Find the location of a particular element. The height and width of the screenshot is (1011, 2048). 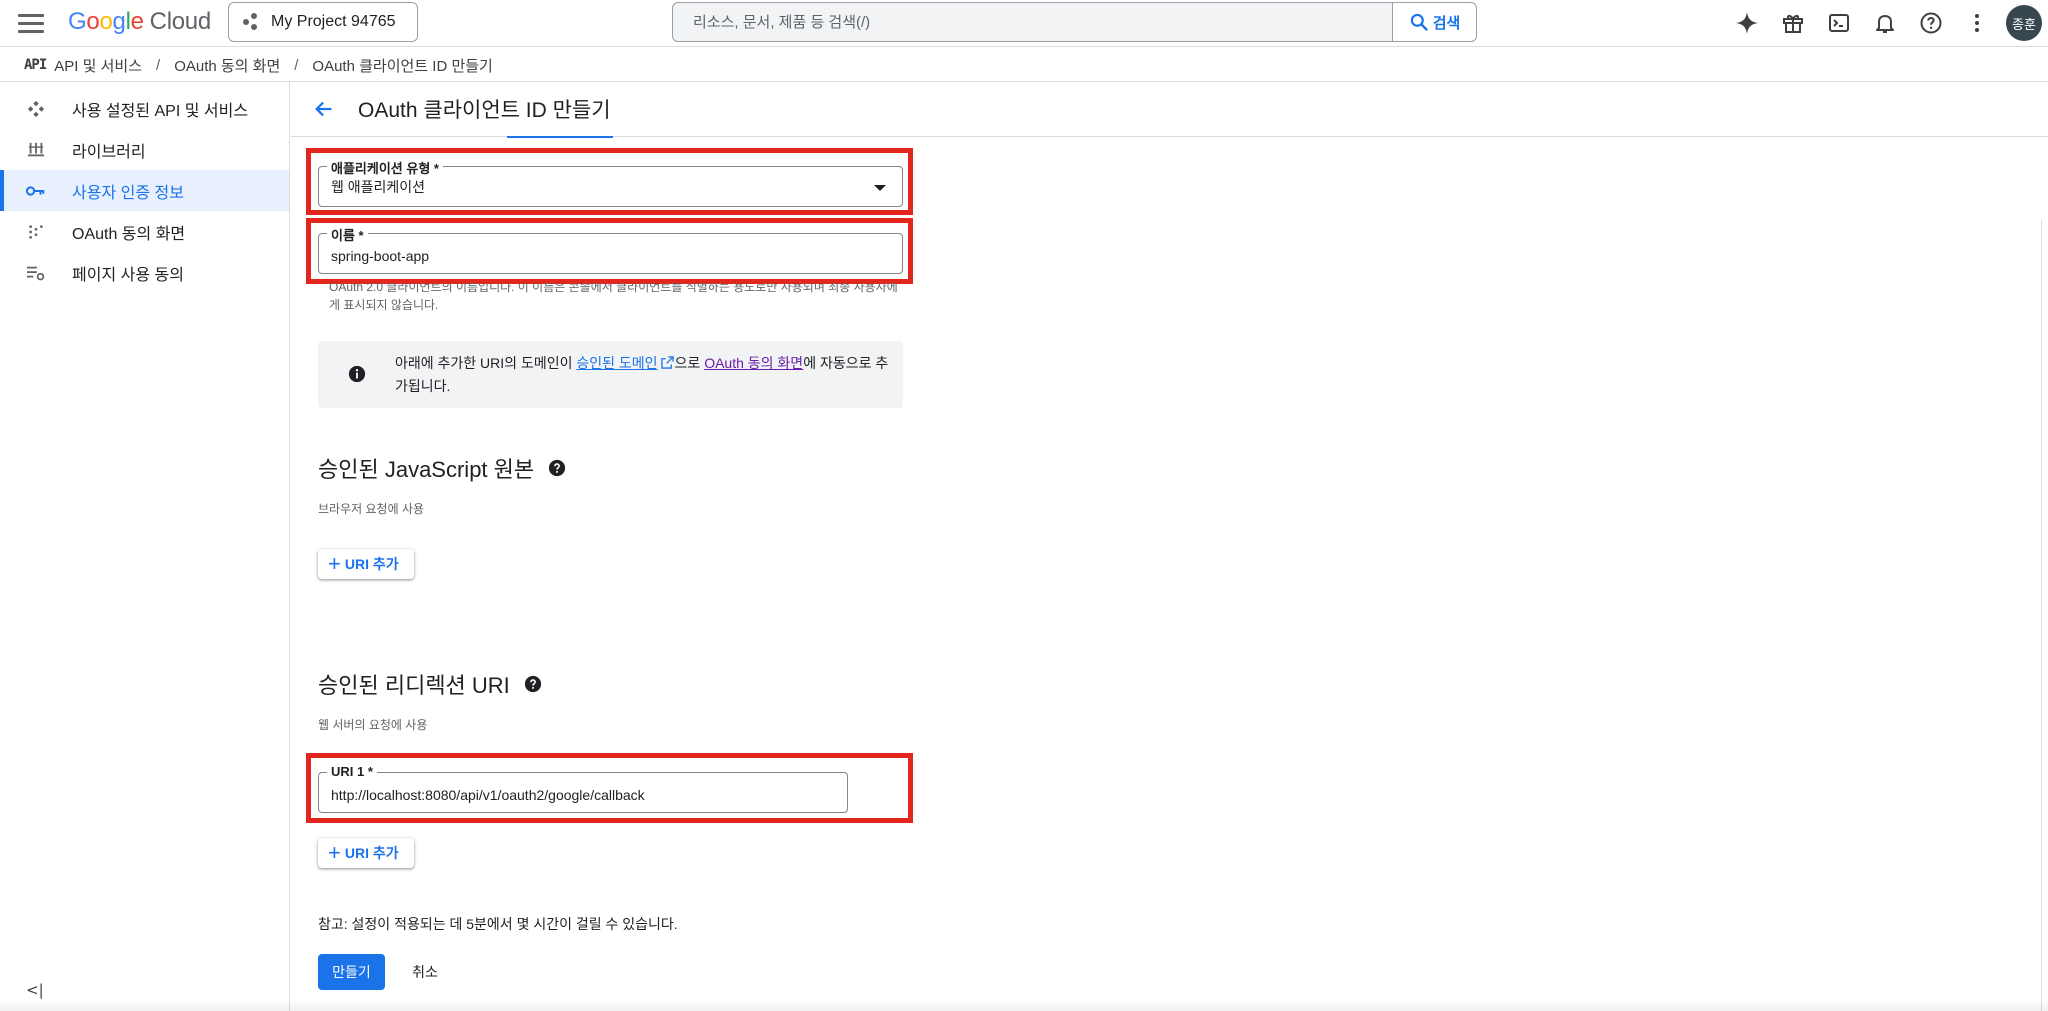

add-redirect-uri-button: + URI 추가 is located at coordinates (366, 853).